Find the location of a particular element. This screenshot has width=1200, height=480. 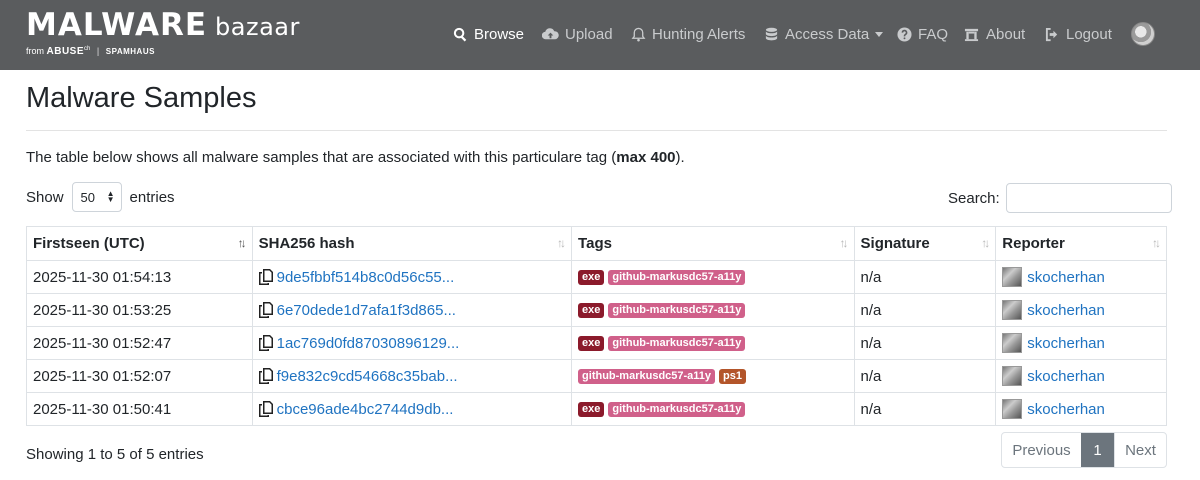

user-avatar is located at coordinates (1143, 34).